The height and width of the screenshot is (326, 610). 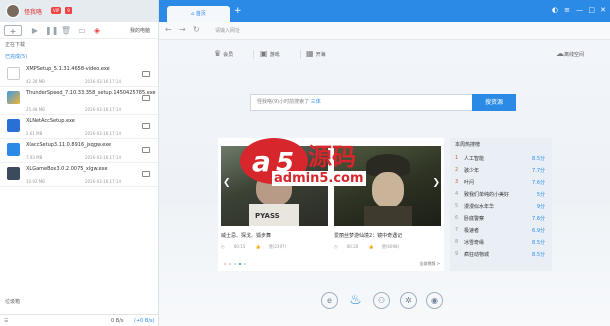 What do you see at coordinates (140, 30) in the screenshot?
I see `device-selector: 我的电脑` at bounding box center [140, 30].